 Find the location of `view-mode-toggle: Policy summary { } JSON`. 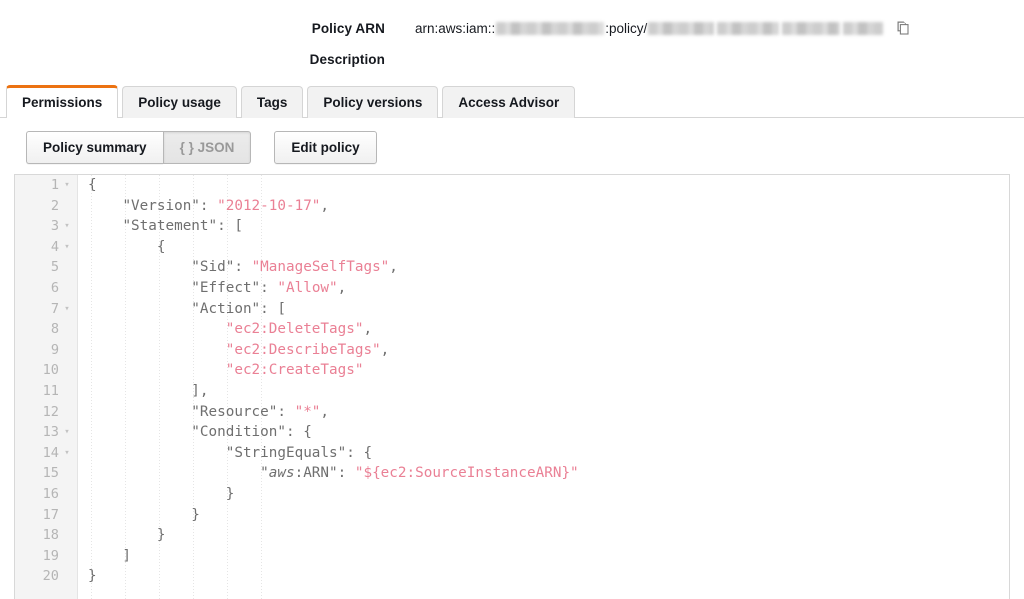

view-mode-toggle: Policy summary { } JSON is located at coordinates (139, 147).